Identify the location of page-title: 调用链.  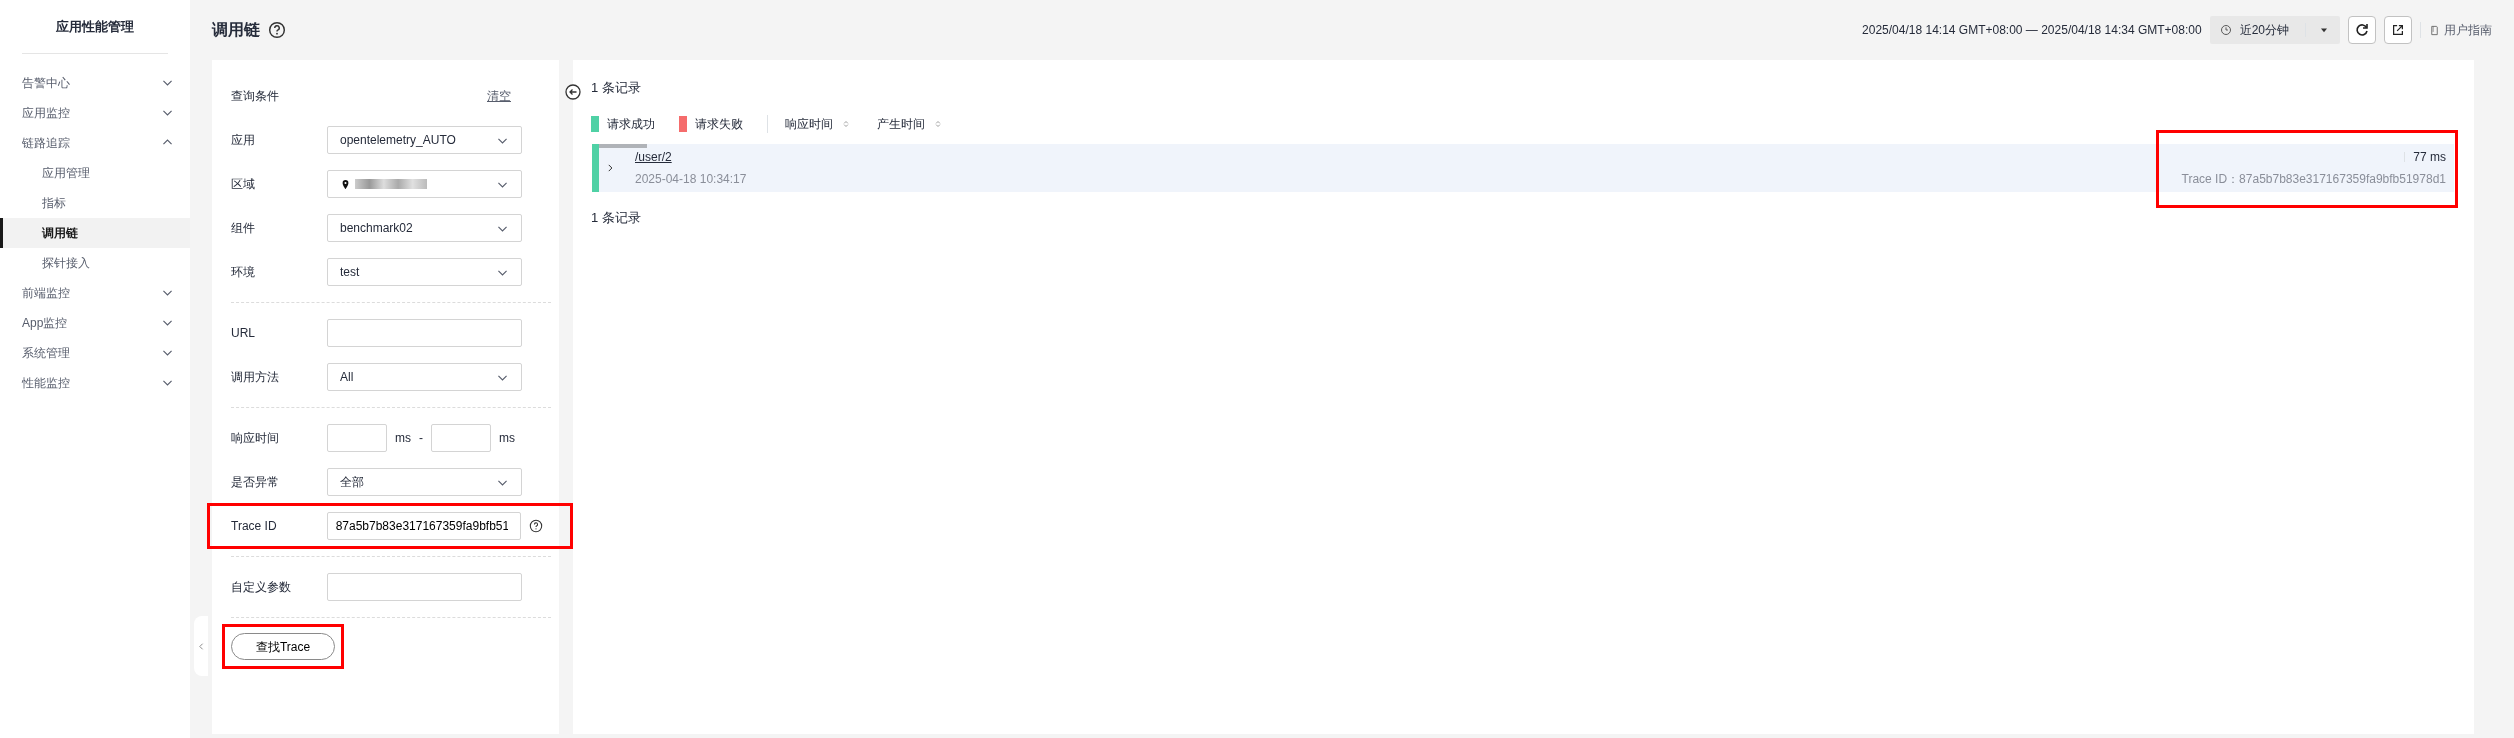
(236, 30).